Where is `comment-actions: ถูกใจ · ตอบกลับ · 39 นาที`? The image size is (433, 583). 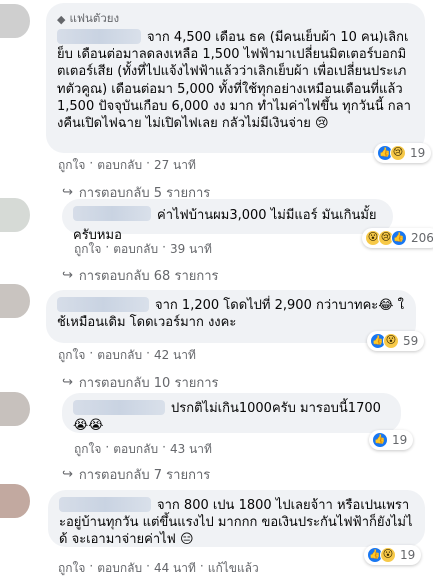 comment-actions: ถูกใจ · ตอบกลับ · 39 นาที is located at coordinates (143, 249).